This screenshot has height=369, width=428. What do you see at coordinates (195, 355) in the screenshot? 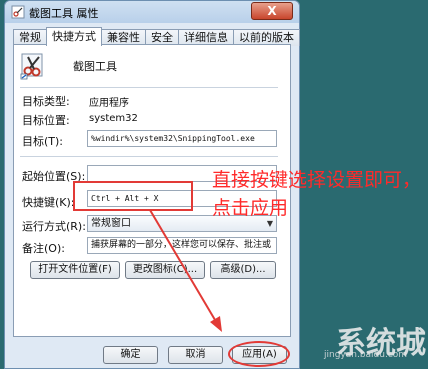
I see `cancel-button: 取消` at bounding box center [195, 355].